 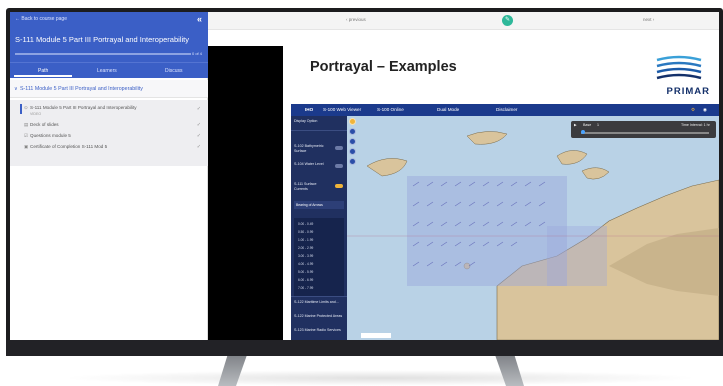 What do you see at coordinates (245, 193) in the screenshot?
I see `video-letterbox` at bounding box center [245, 193].